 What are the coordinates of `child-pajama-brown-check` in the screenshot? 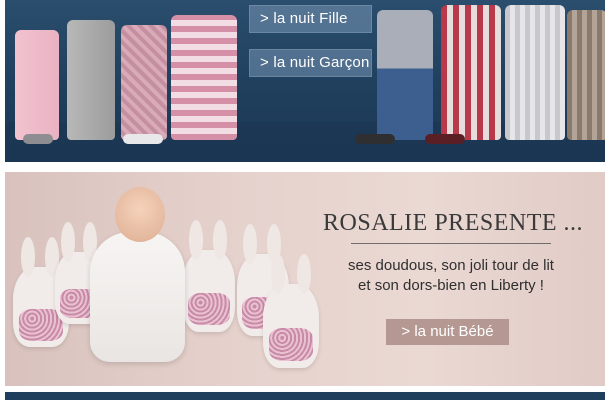 It's located at (586, 75).